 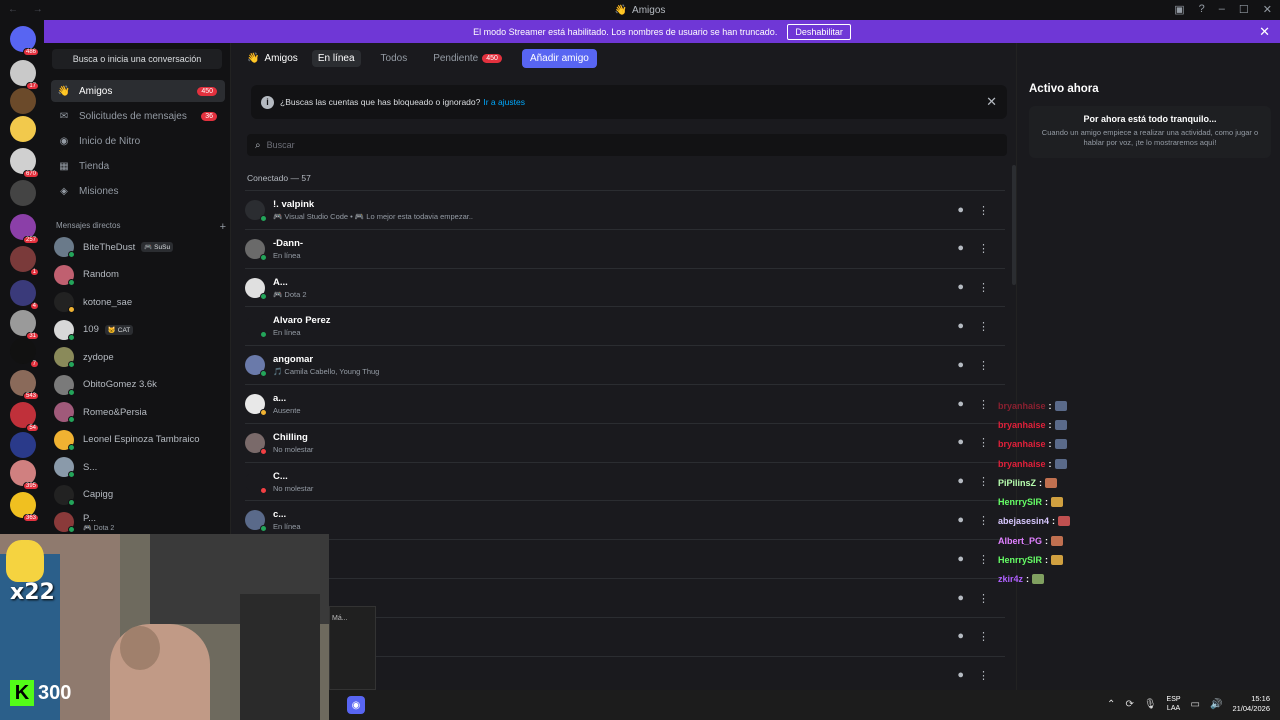 What do you see at coordinates (1251, 704) in the screenshot?
I see `clock: 15:16 21/04/2026` at bounding box center [1251, 704].